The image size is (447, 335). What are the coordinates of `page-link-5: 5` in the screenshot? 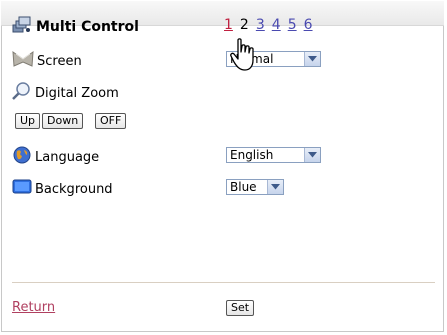 It's located at (292, 25).